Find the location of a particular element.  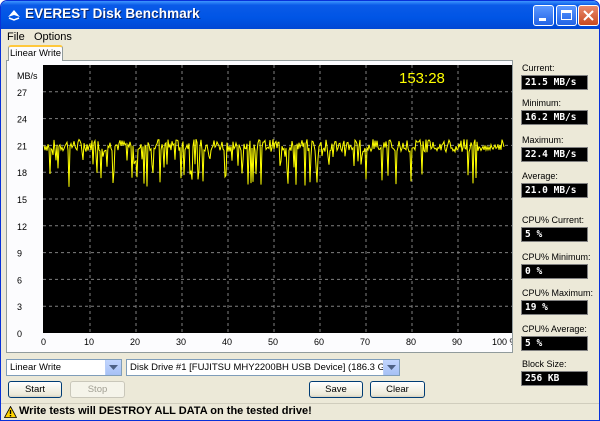

stat-label: CPU% Average: is located at coordinates (554, 329).